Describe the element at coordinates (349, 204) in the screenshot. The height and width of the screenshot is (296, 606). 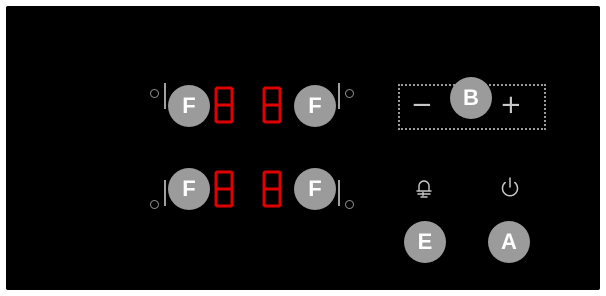
I see `zone-indicator-dot-bottom-right` at that location.